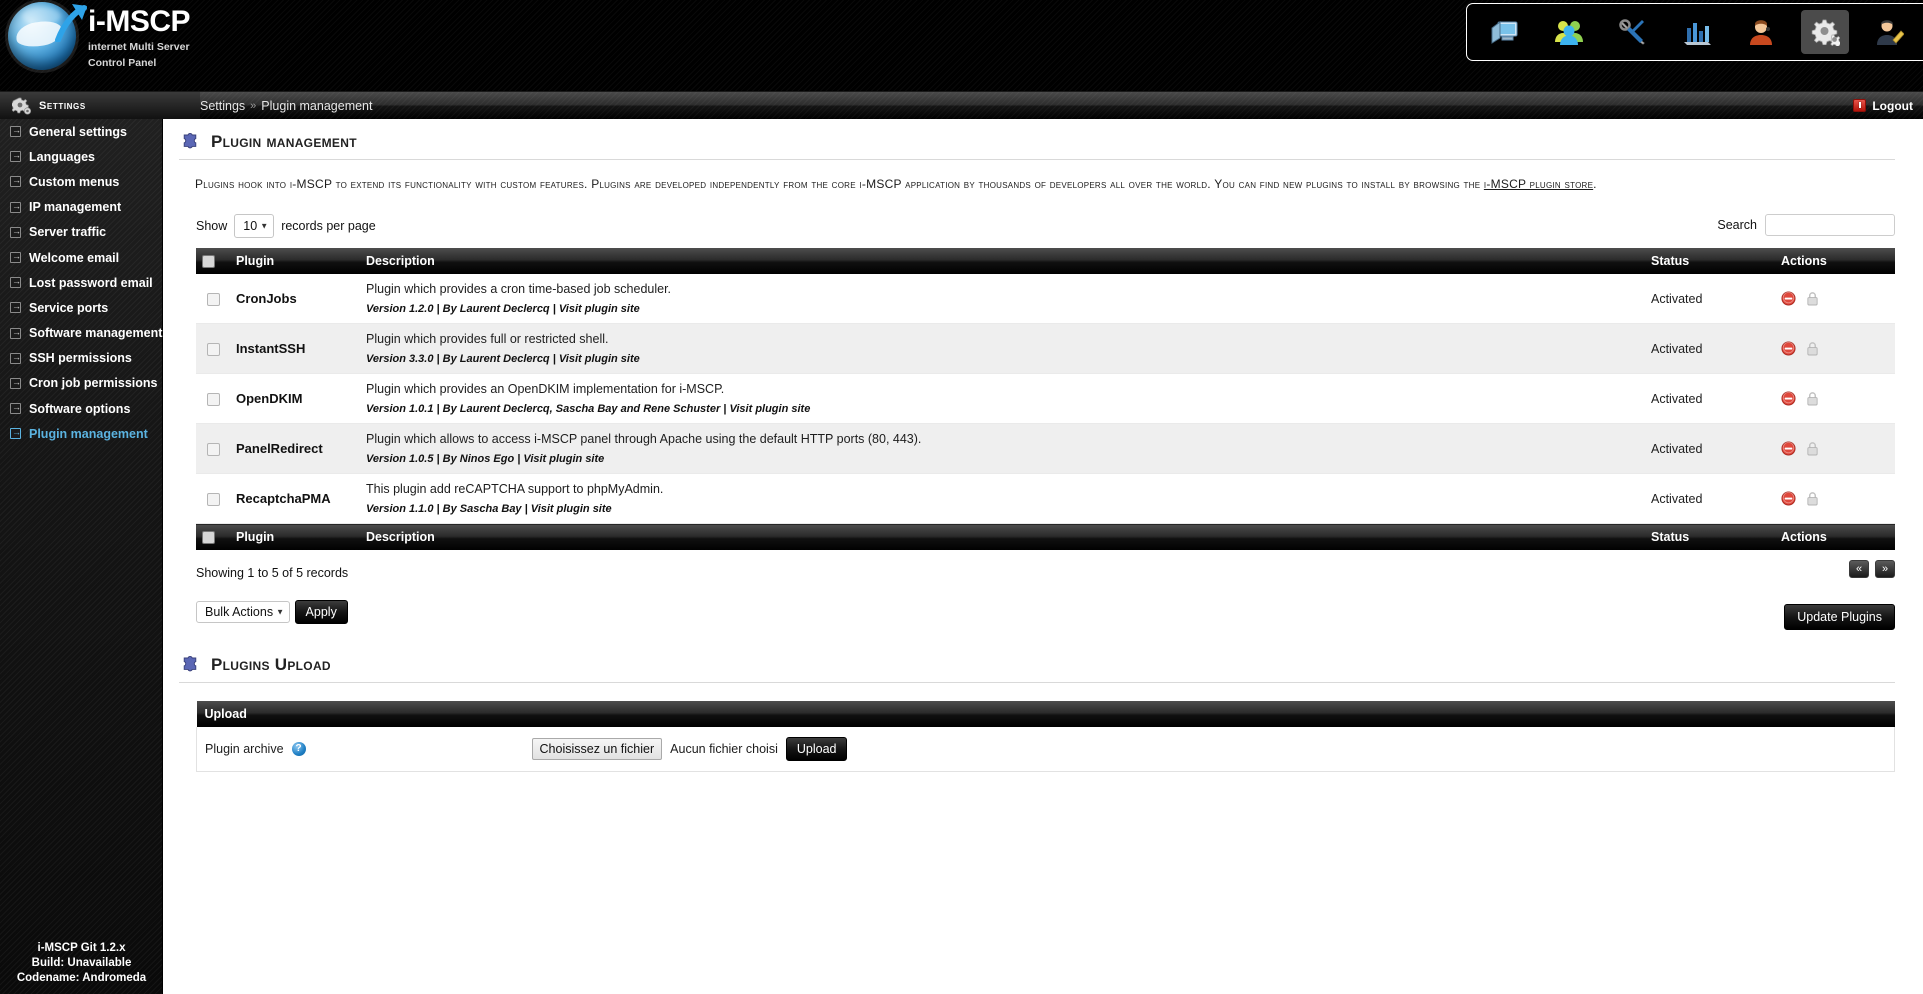  What do you see at coordinates (1737, 225) in the screenshot?
I see `search-label: Search` at bounding box center [1737, 225].